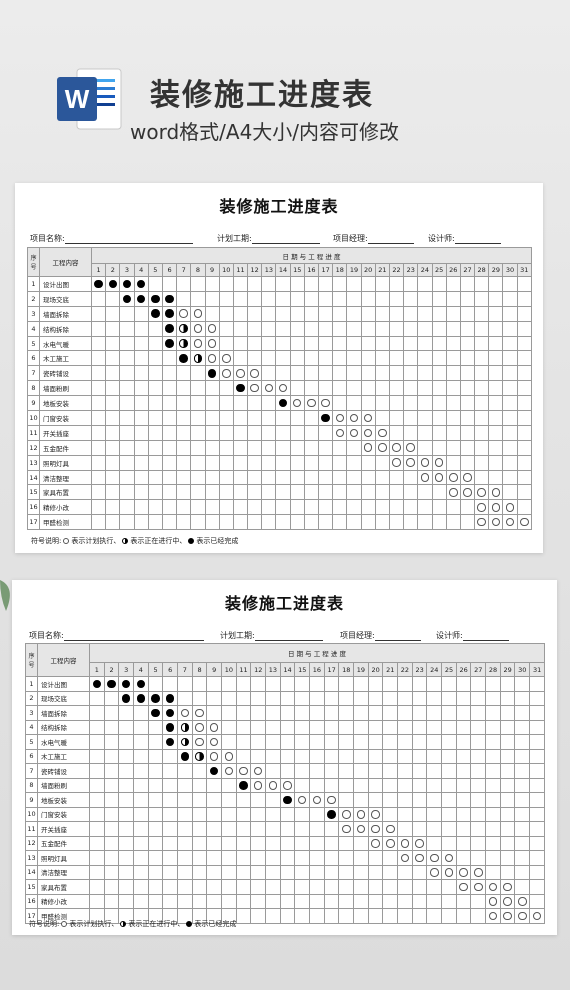  I want to click on task-name: 精修小改, so click(63, 901).